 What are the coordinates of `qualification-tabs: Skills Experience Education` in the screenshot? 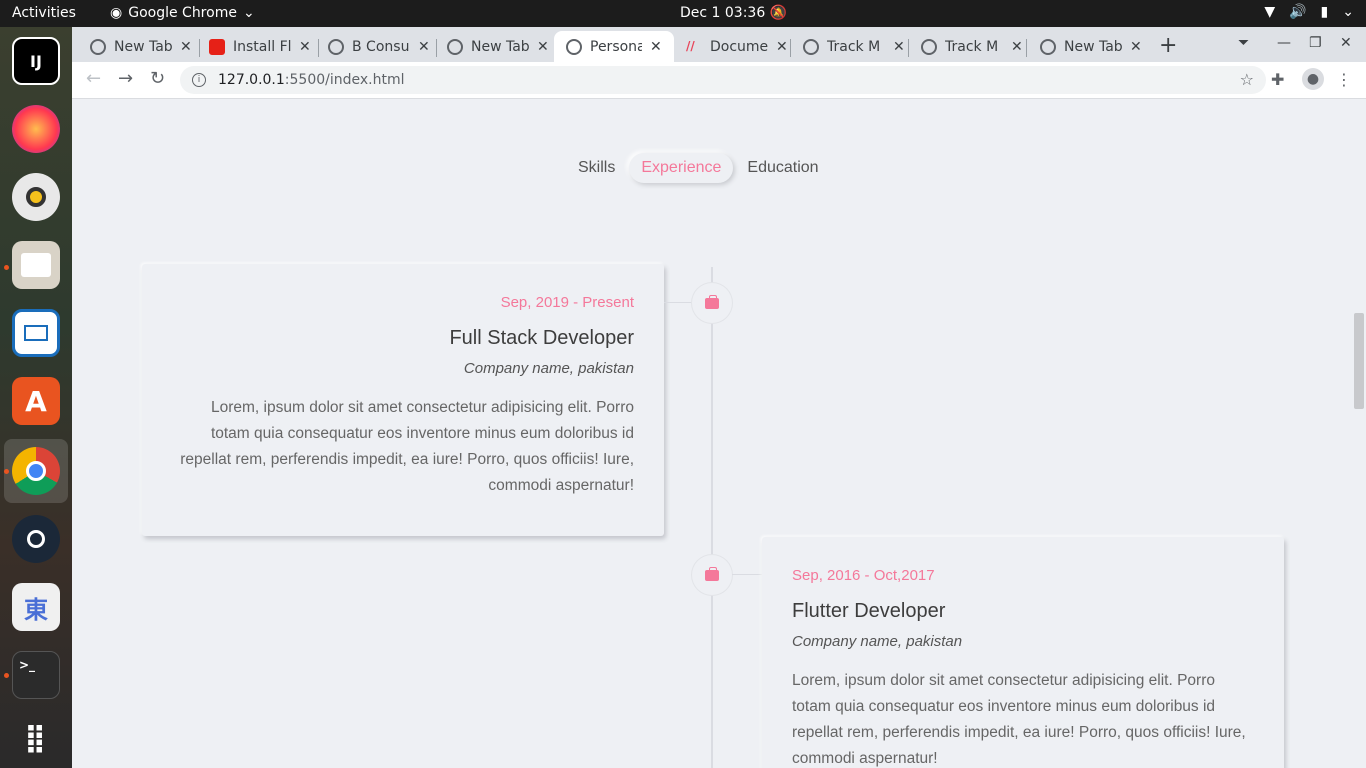 It's located at (699, 168).